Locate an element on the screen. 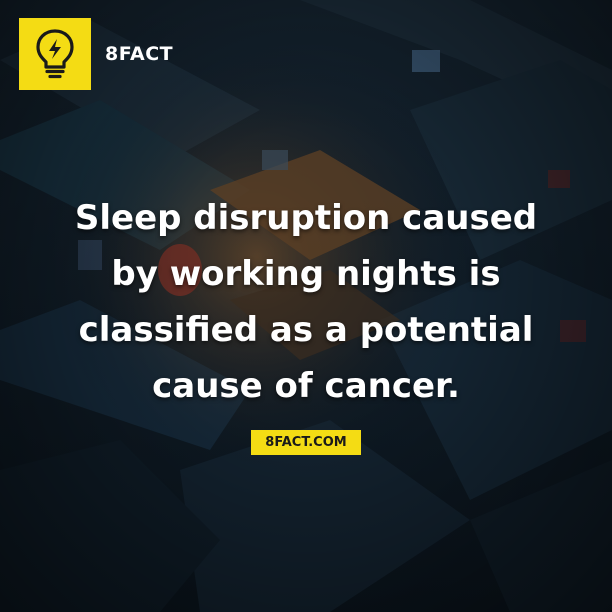 Image resolution: width=612 pixels, height=612 pixels. fact-line: cause of cancer. is located at coordinates (306, 386).